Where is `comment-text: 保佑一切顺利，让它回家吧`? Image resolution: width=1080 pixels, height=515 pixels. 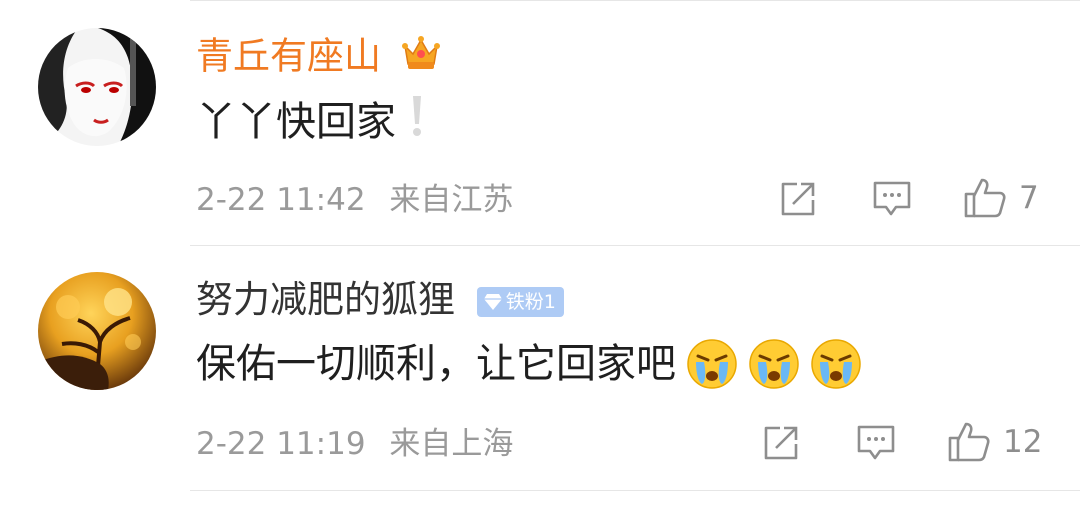
comment-text: 保佑一切顺利，让它回家吧 is located at coordinates (529, 364).